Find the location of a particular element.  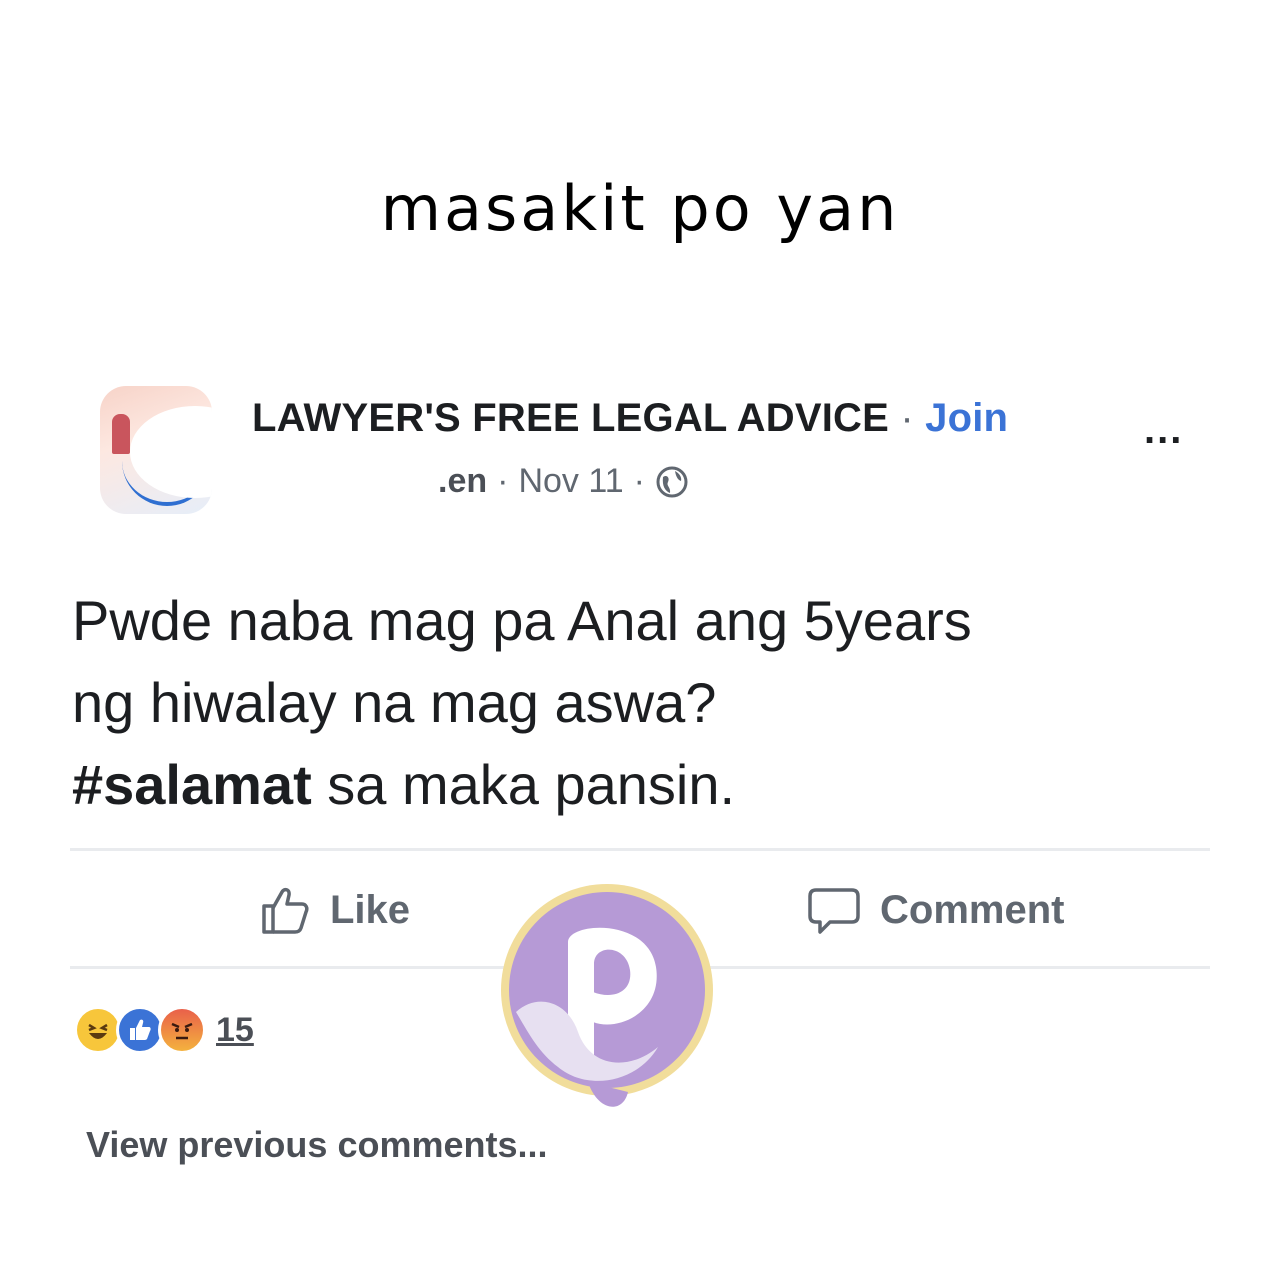

join-link: Join is located at coordinates (966, 418).